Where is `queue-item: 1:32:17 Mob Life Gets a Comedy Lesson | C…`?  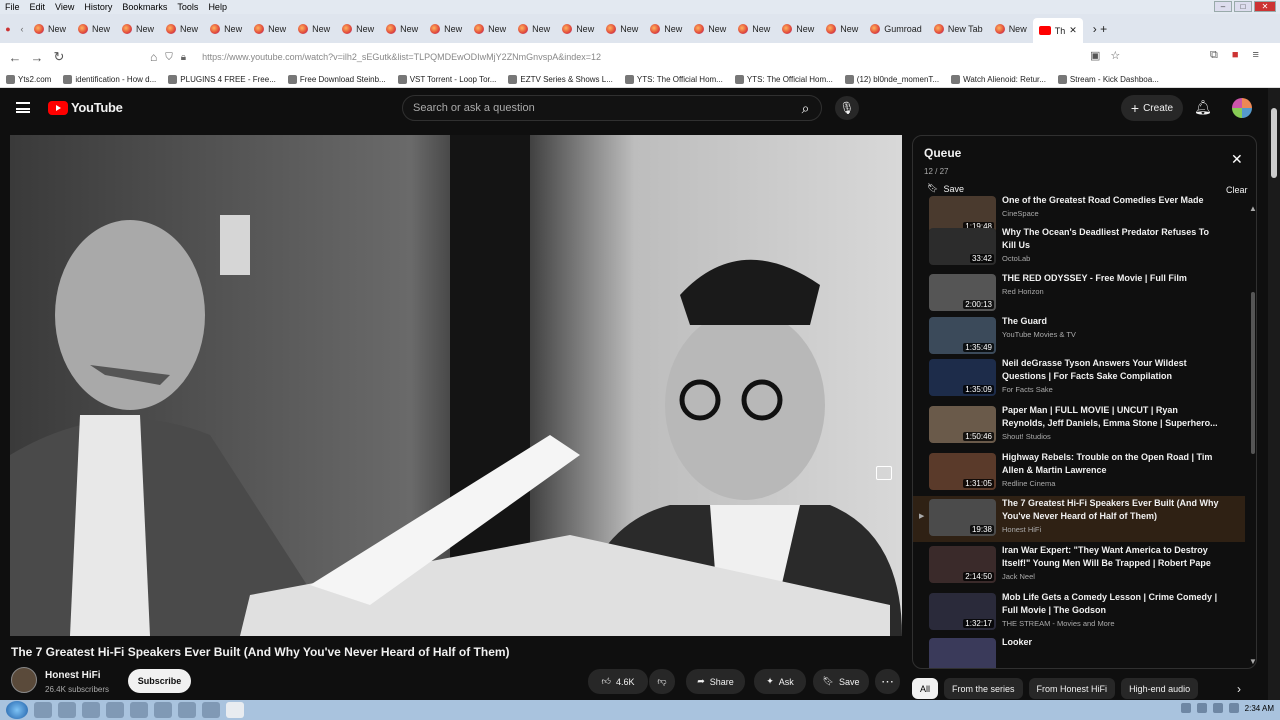 queue-item: 1:32:17 Mob Life Gets a Comedy Lesson | C… is located at coordinates (1079, 613).